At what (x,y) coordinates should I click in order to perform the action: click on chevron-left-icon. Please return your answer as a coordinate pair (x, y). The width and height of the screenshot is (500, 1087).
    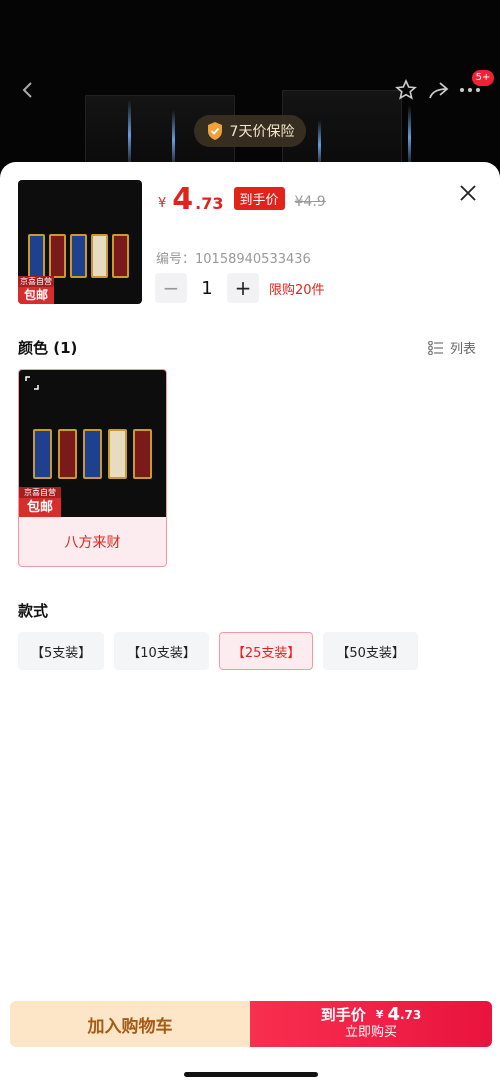
    Looking at the image, I should click on (27, 90).